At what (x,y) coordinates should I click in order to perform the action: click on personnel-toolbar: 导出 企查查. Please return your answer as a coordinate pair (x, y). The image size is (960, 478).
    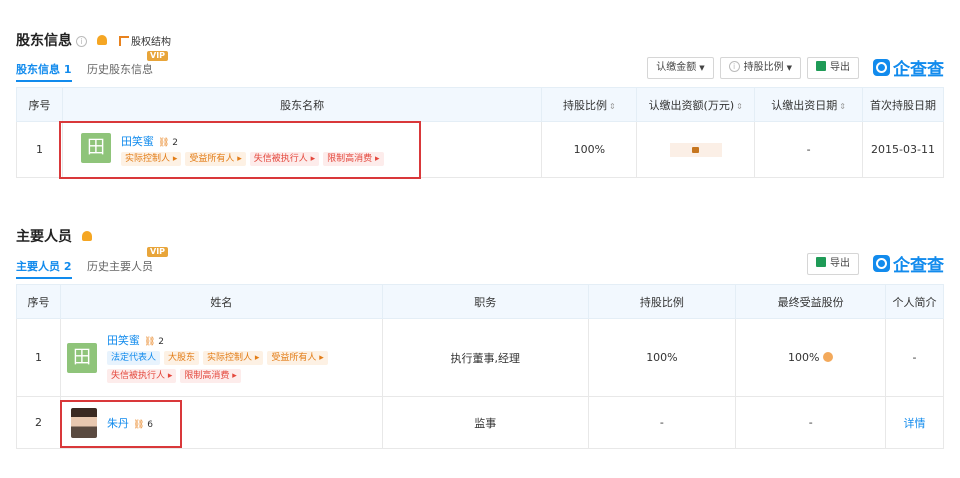
    Looking at the image, I should click on (875, 263).